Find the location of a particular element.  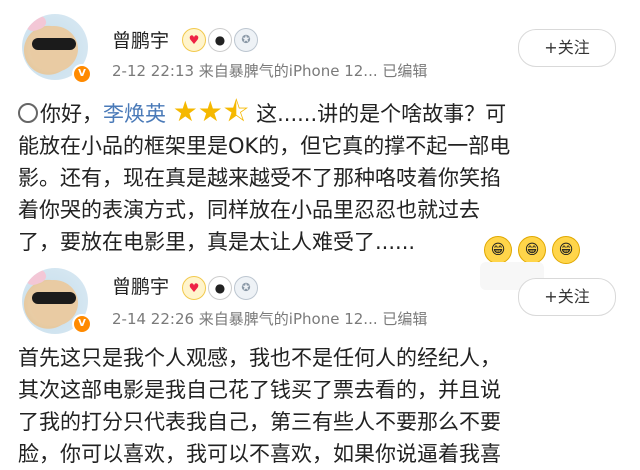

half-star-icon: ⯪ is located at coordinates (236, 111).